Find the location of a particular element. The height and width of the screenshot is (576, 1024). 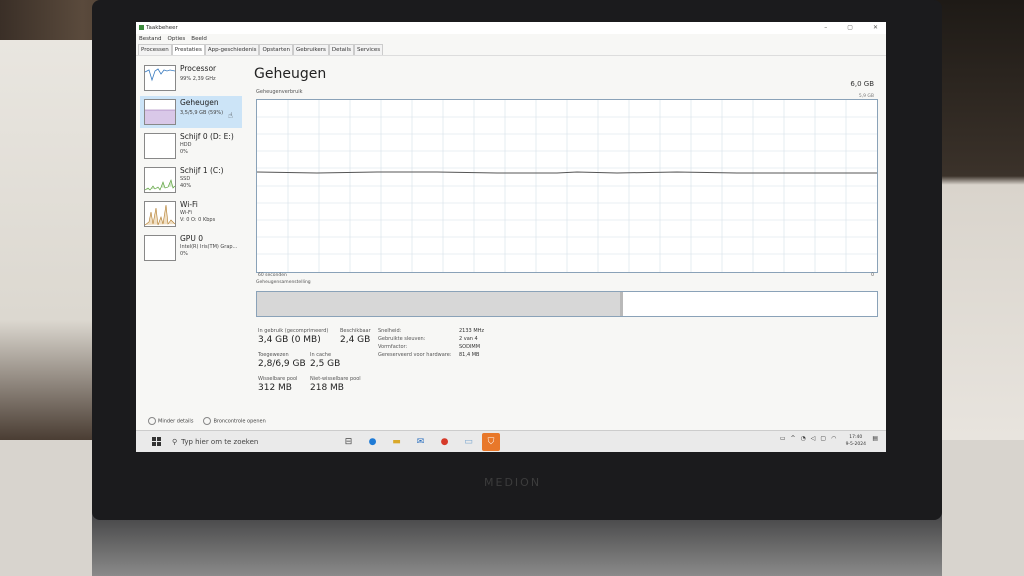

task-manager-taskbar-icon: ⛉ is located at coordinates (491, 442).